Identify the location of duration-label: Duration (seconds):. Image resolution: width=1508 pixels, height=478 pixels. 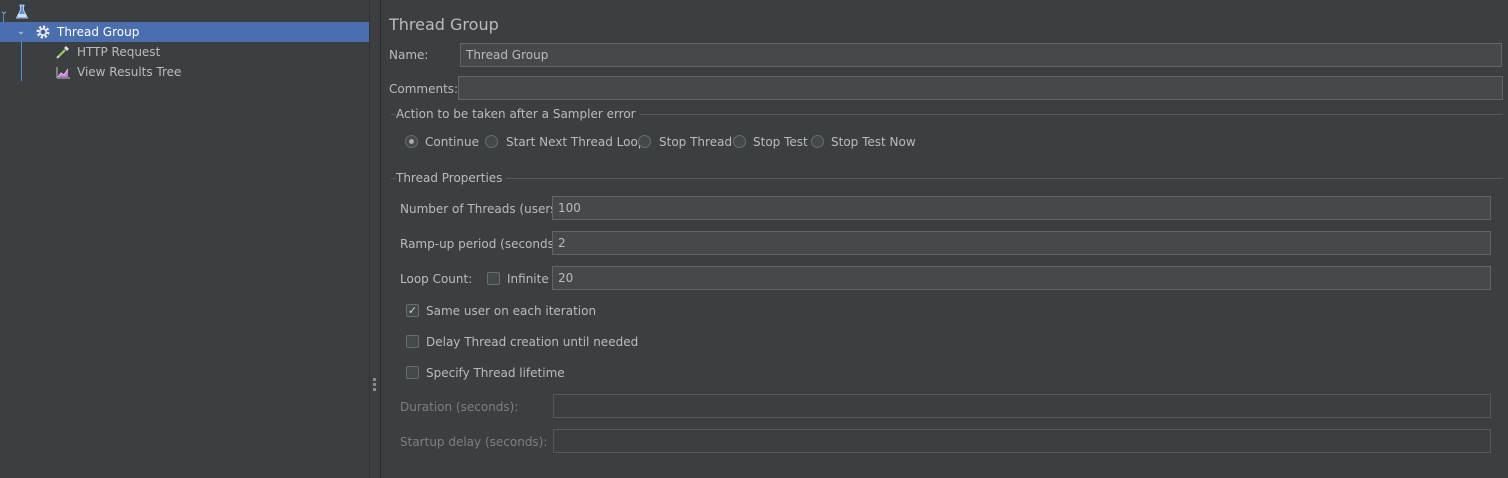
(459, 407).